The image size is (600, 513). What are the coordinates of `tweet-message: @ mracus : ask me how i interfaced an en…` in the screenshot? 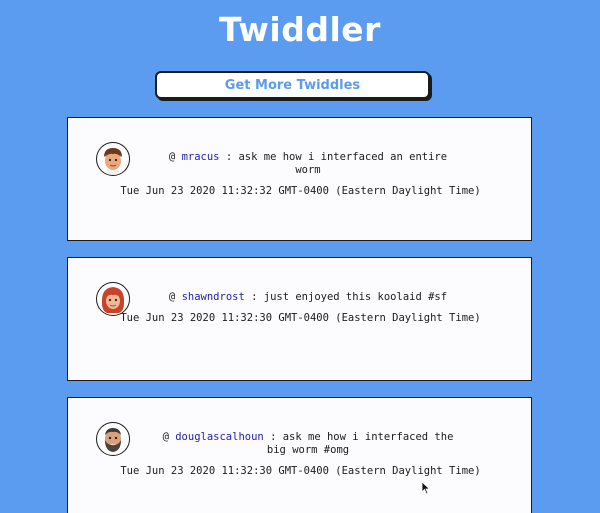 It's located at (308, 163).